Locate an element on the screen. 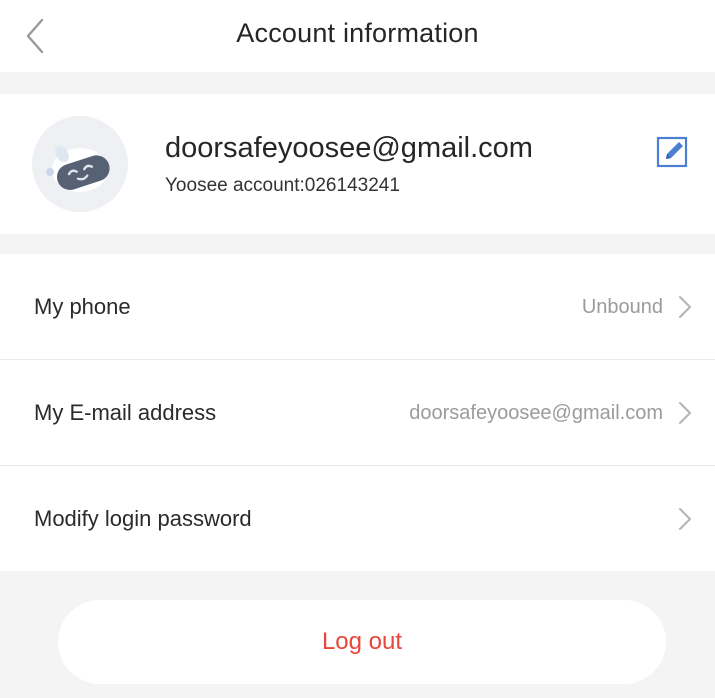  settings-item-label: Modify login password is located at coordinates (143, 518).